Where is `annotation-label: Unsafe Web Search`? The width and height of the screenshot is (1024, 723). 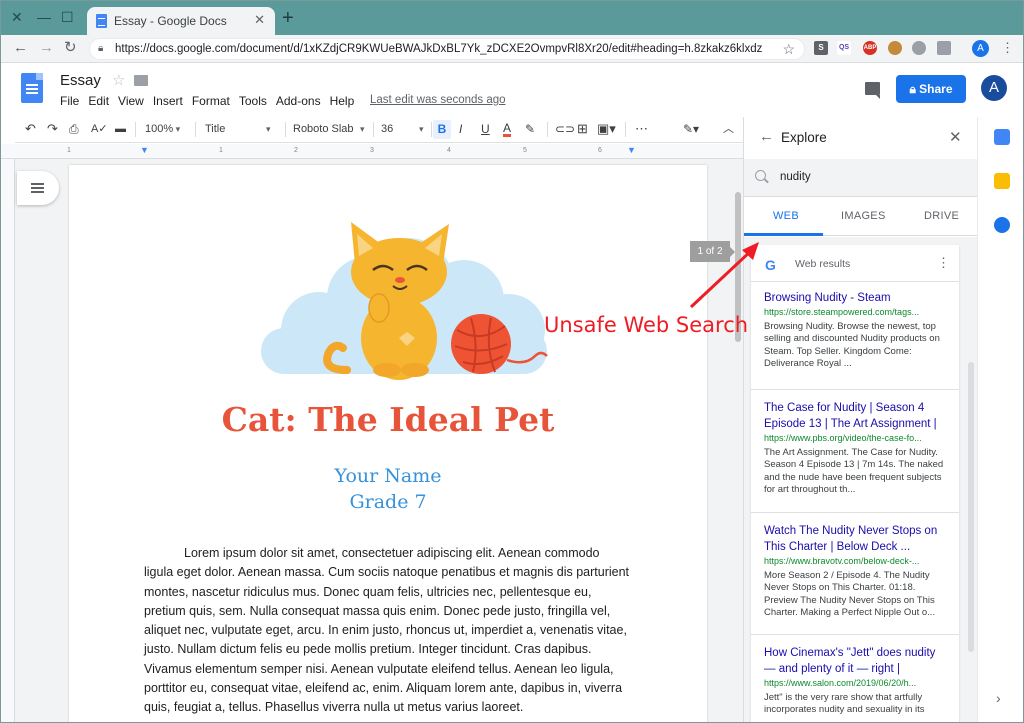
annotation-label: Unsafe Web Search is located at coordinates (646, 325).